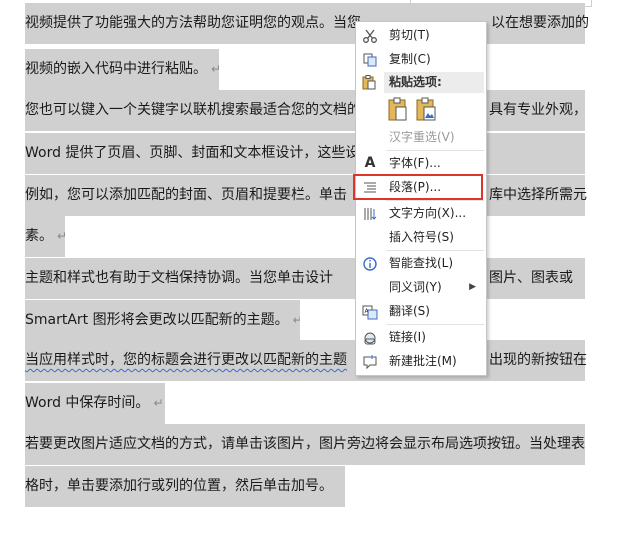 This screenshot has width=630, height=537. I want to click on doc-text: 您也可以键入一个关键字以联机搜索最适合您的文档的, so click(193, 110).